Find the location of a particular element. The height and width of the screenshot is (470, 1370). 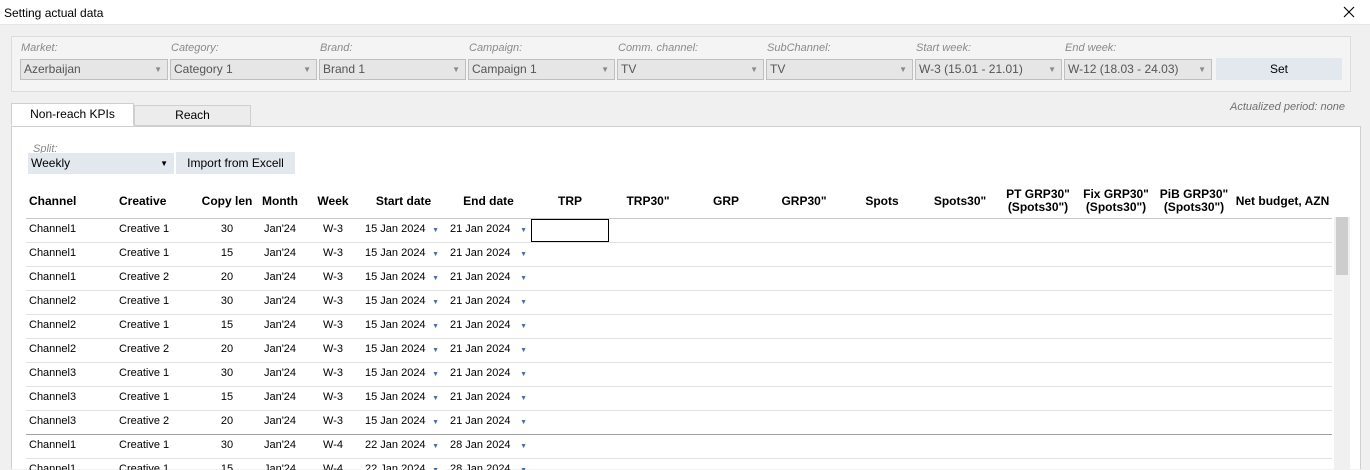

scrollbar-thumb is located at coordinates (1342, 246).